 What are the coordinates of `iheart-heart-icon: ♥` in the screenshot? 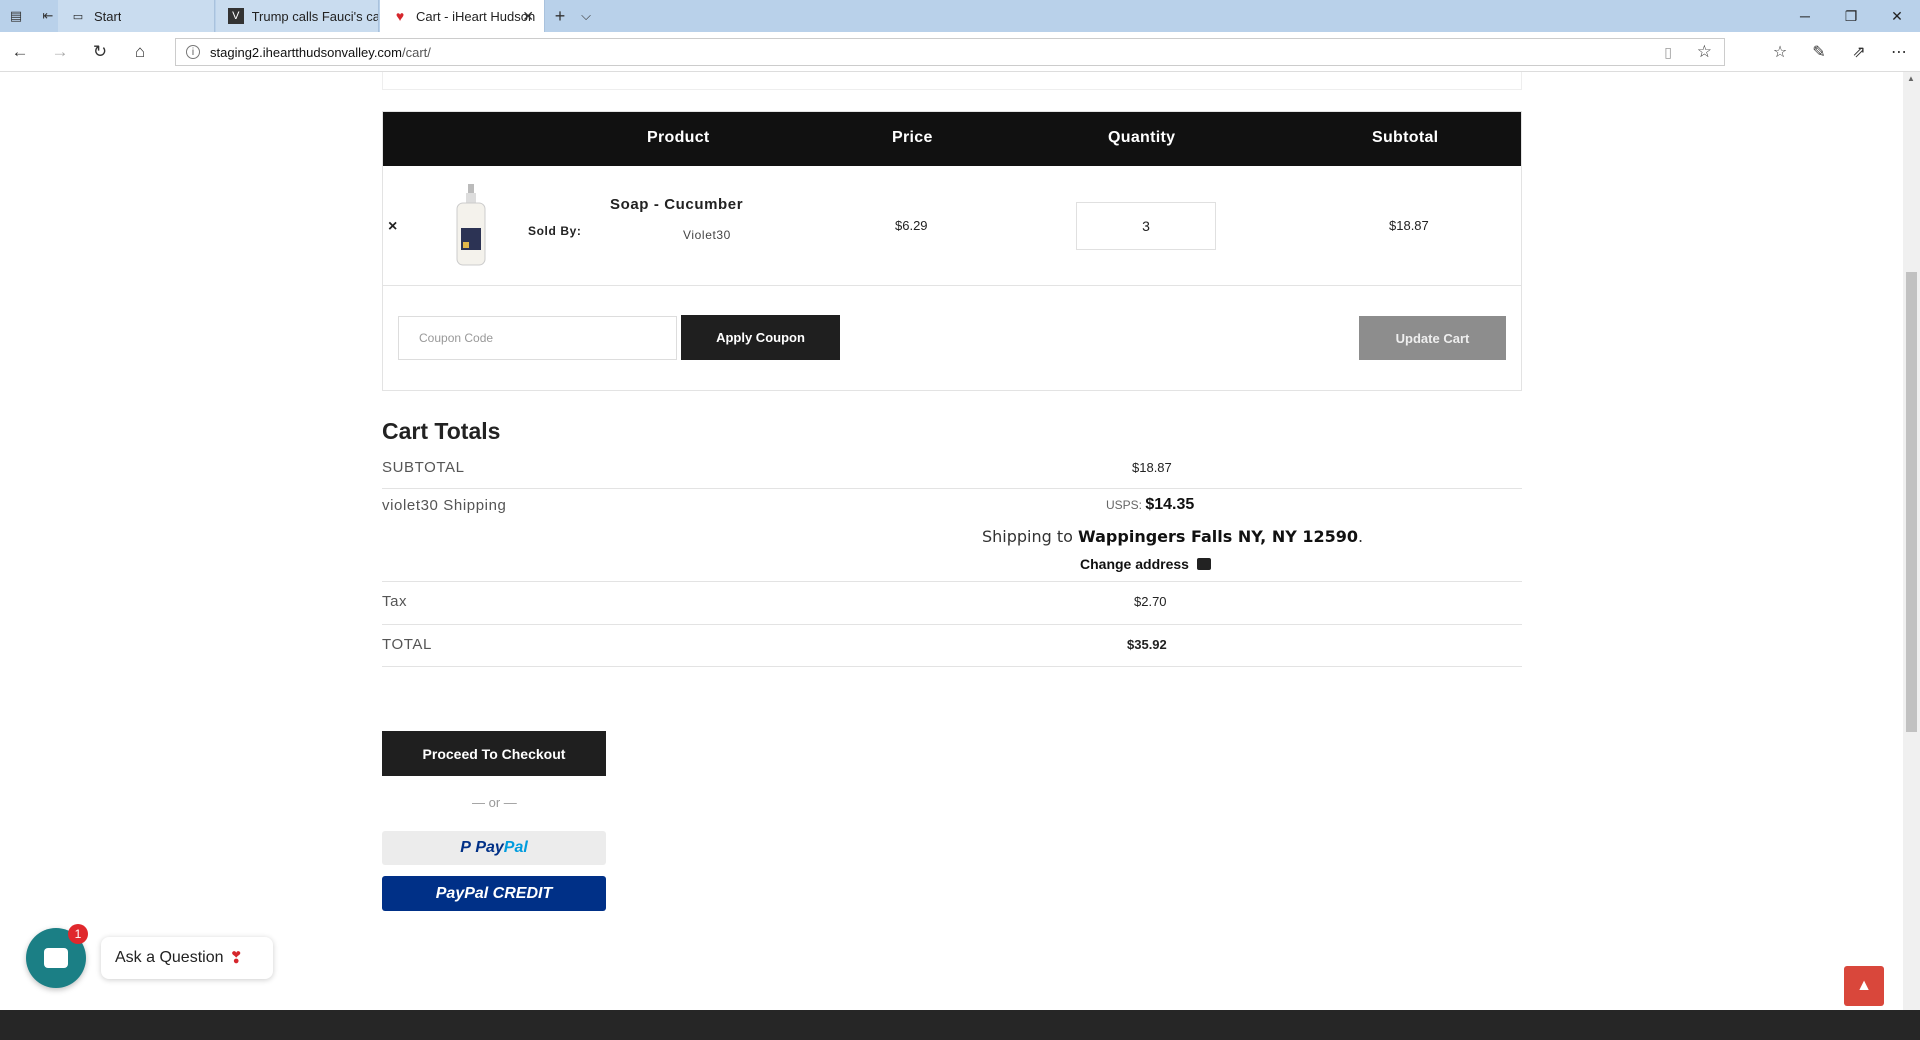 It's located at (400, 16).